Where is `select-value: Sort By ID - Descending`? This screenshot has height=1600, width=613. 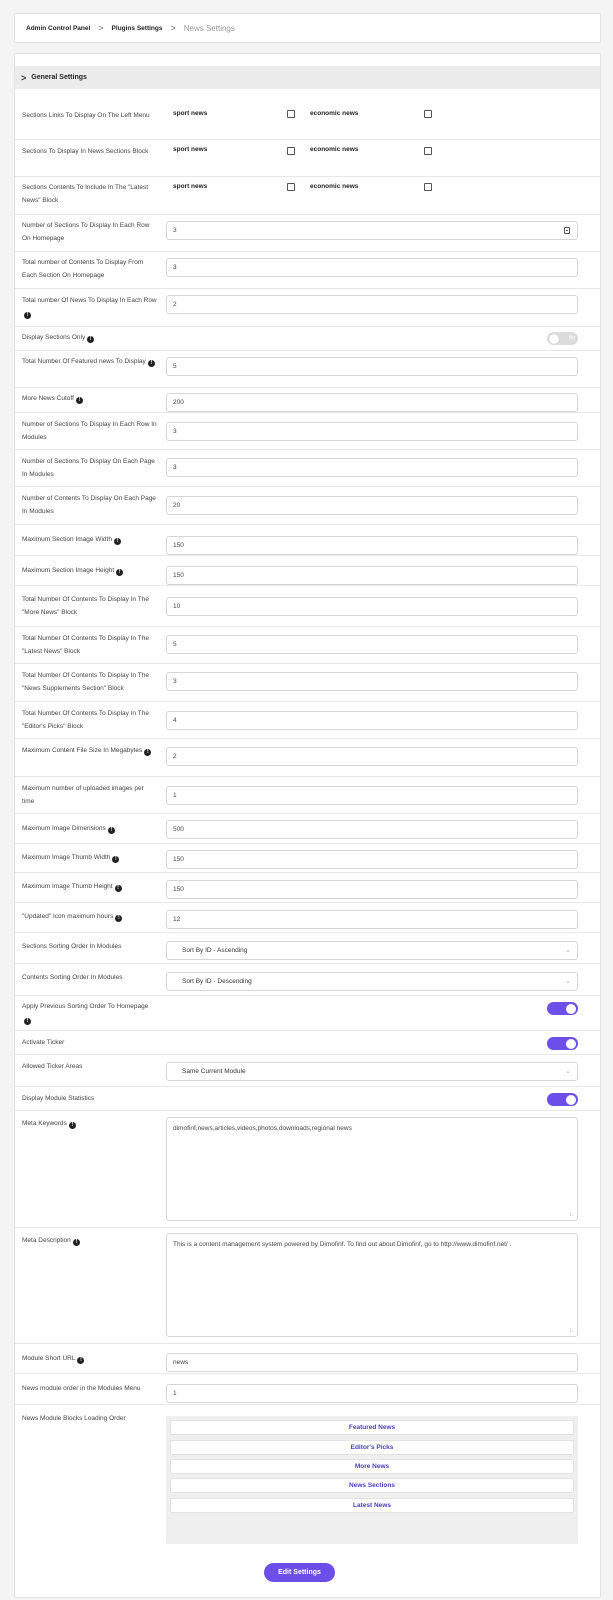
select-value: Sort By ID - Descending is located at coordinates (217, 981).